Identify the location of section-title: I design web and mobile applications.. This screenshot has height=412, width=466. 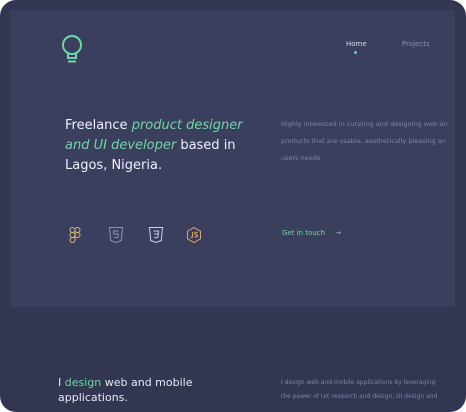
(133, 390).